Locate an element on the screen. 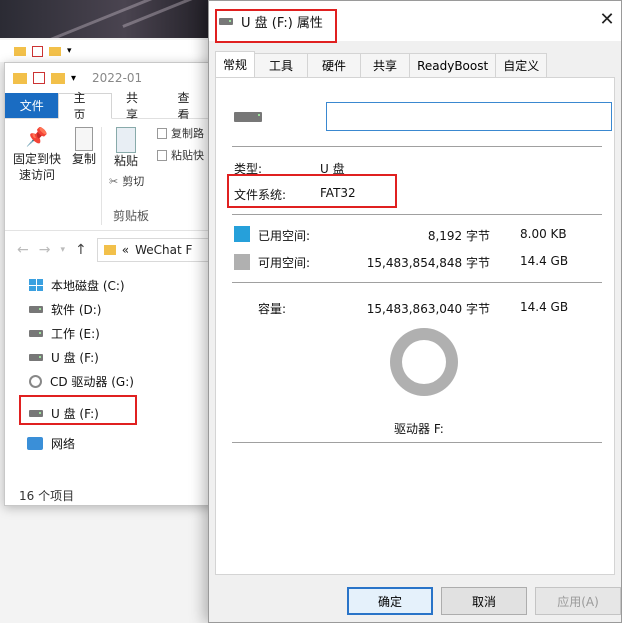  cut-label: 剪切 is located at coordinates (133, 181).